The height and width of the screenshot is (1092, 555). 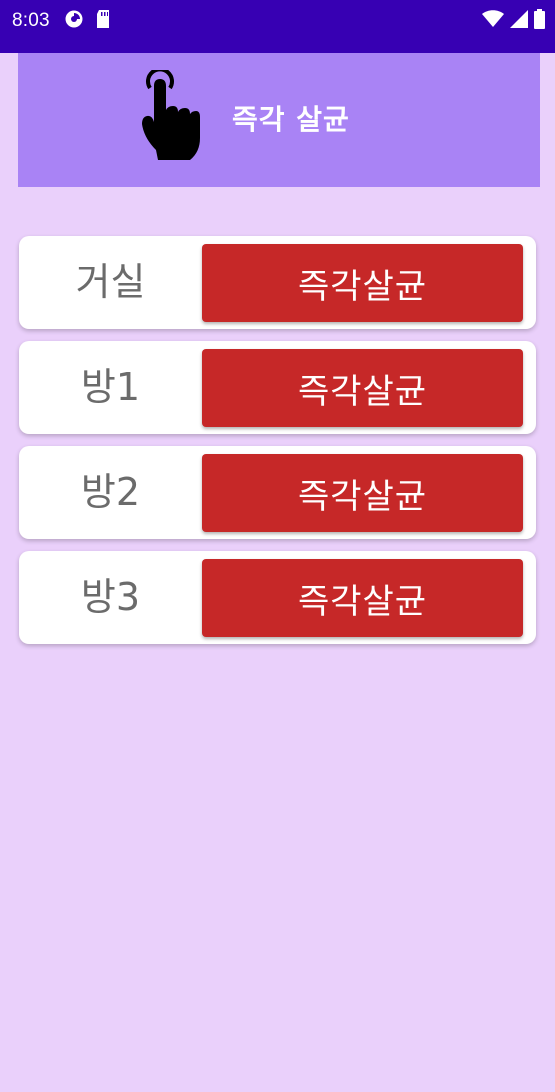 I want to click on room-name: 방1, so click(x=110, y=387).